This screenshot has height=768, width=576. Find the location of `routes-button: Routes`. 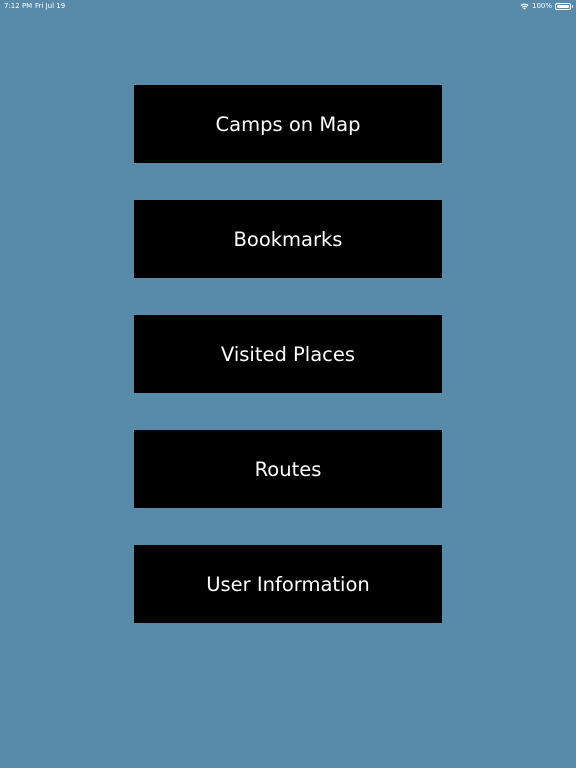

routes-button: Routes is located at coordinates (288, 469).